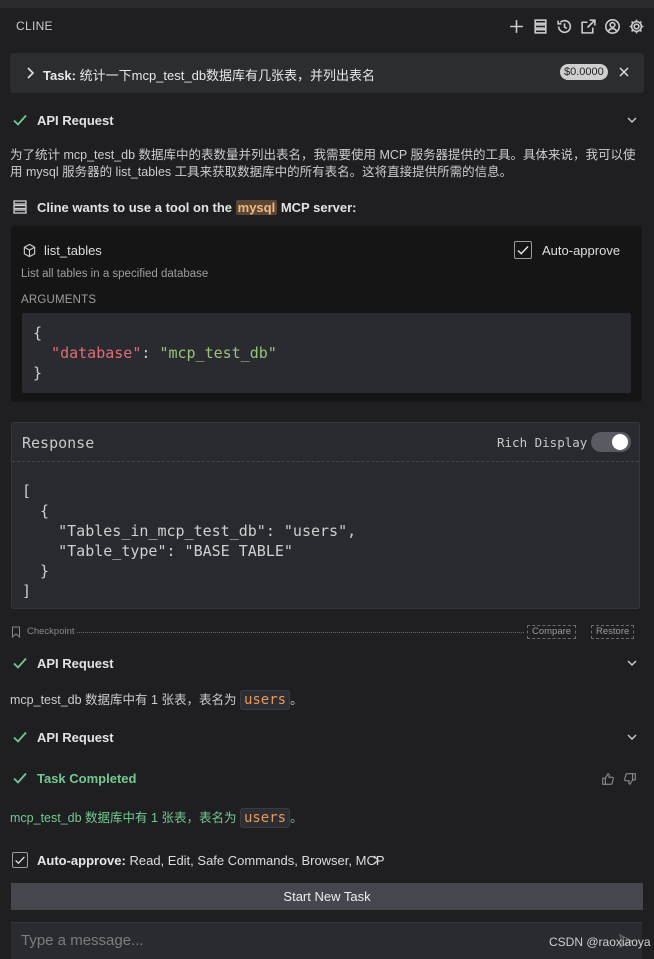 Image resolution: width=654 pixels, height=959 pixels. I want to click on checkpoint-row: Checkpoint Compare Restore, so click(326, 632).